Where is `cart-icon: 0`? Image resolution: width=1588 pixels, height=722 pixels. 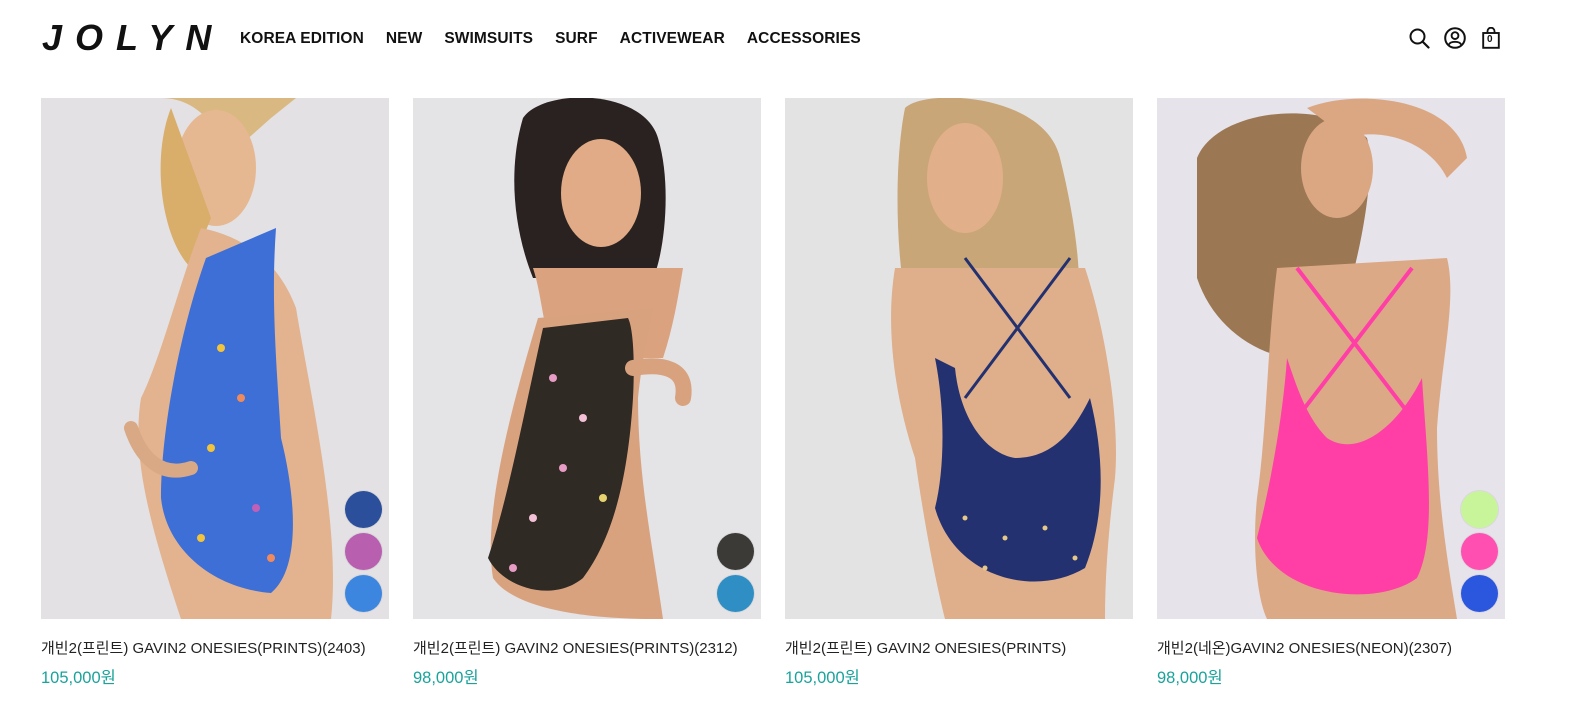
cart-icon: 0 is located at coordinates (1491, 38).